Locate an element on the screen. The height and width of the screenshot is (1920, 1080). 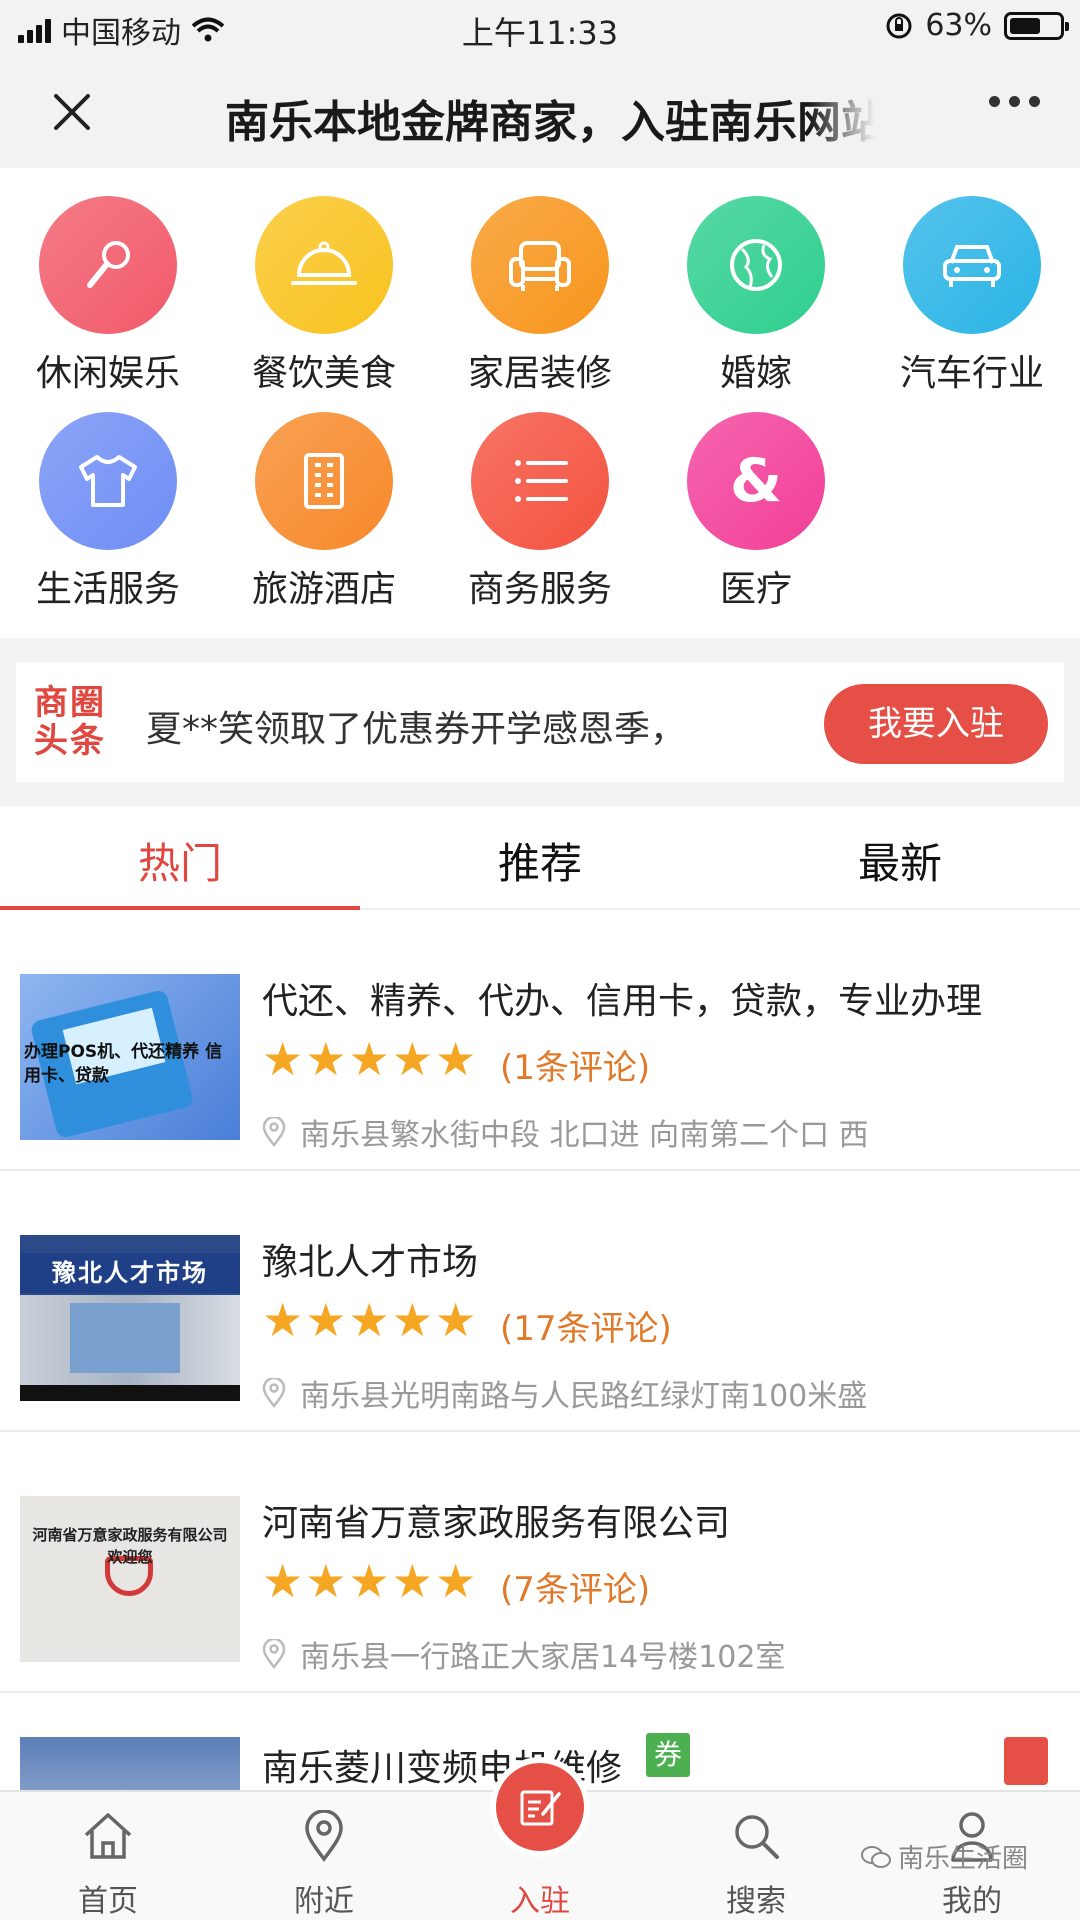
status-bar: 中国移动 上午11:33 63% is located at coordinates (540, 28).